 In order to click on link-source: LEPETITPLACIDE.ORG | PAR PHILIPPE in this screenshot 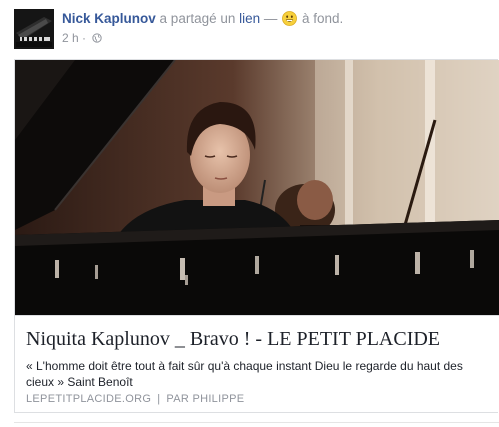, I will do `click(135, 399)`.